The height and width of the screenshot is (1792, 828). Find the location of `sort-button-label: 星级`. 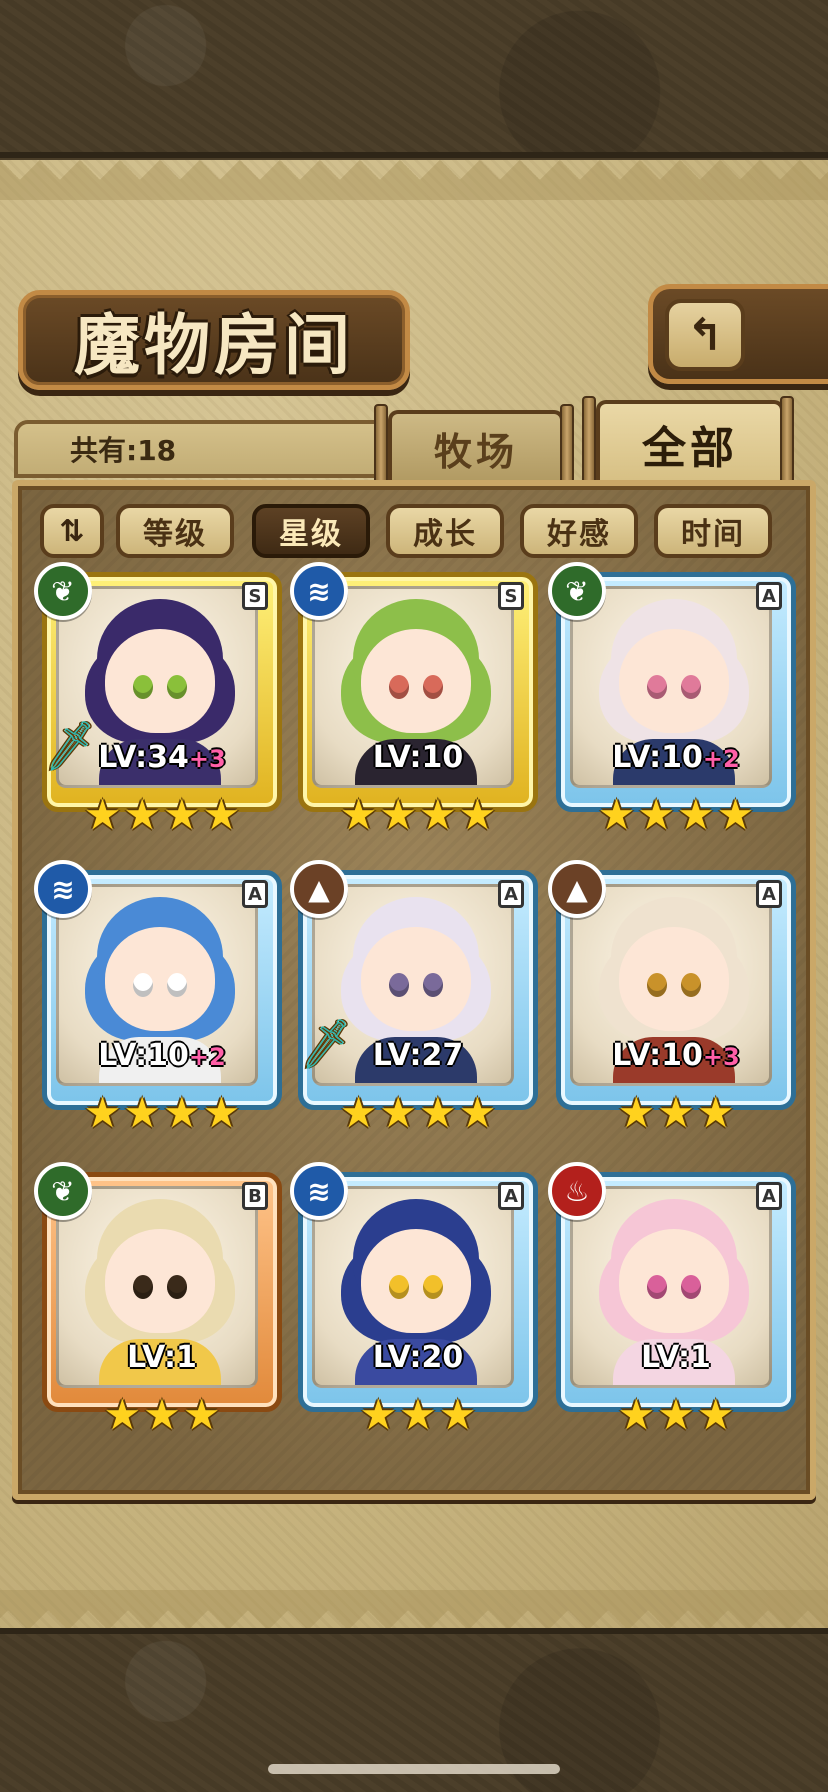

sort-button-label: 星级 is located at coordinates (311, 534).